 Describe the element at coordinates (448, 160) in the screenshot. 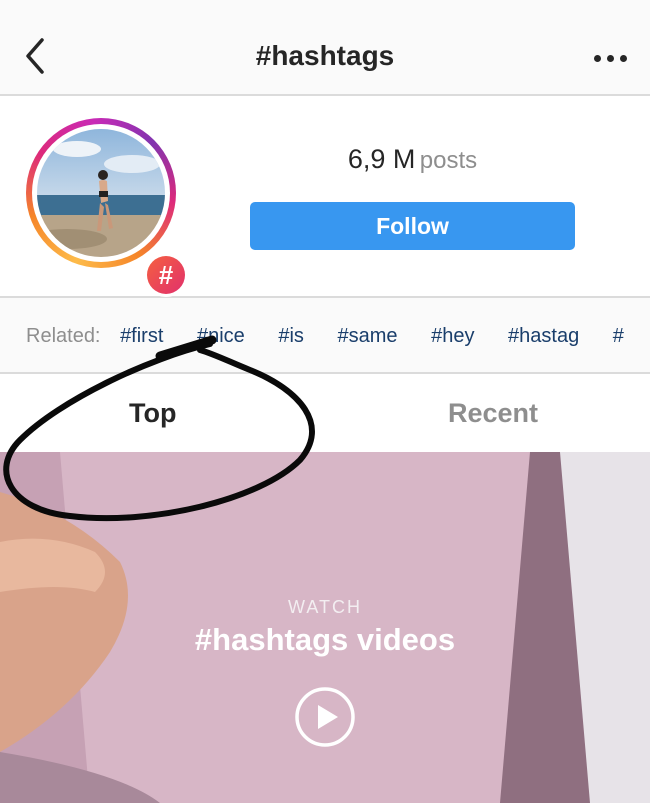

I see `post-unit: posts` at that location.